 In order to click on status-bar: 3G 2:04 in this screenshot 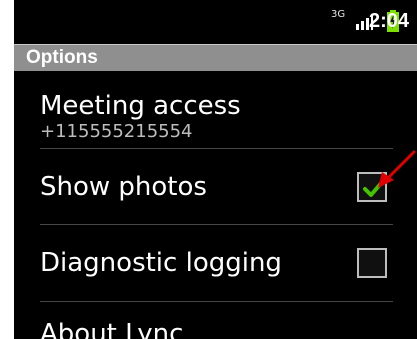, I will do `click(215, 22)`.